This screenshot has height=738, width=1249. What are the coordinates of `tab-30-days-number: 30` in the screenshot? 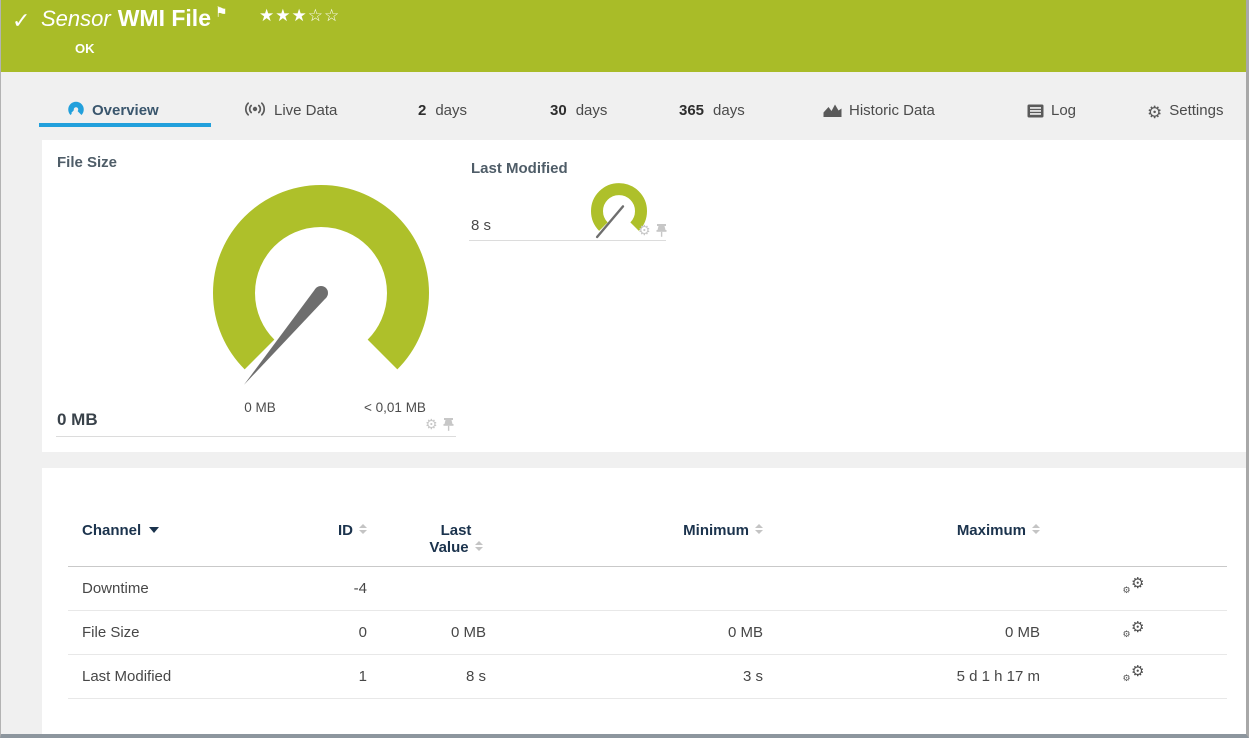 It's located at (558, 110).